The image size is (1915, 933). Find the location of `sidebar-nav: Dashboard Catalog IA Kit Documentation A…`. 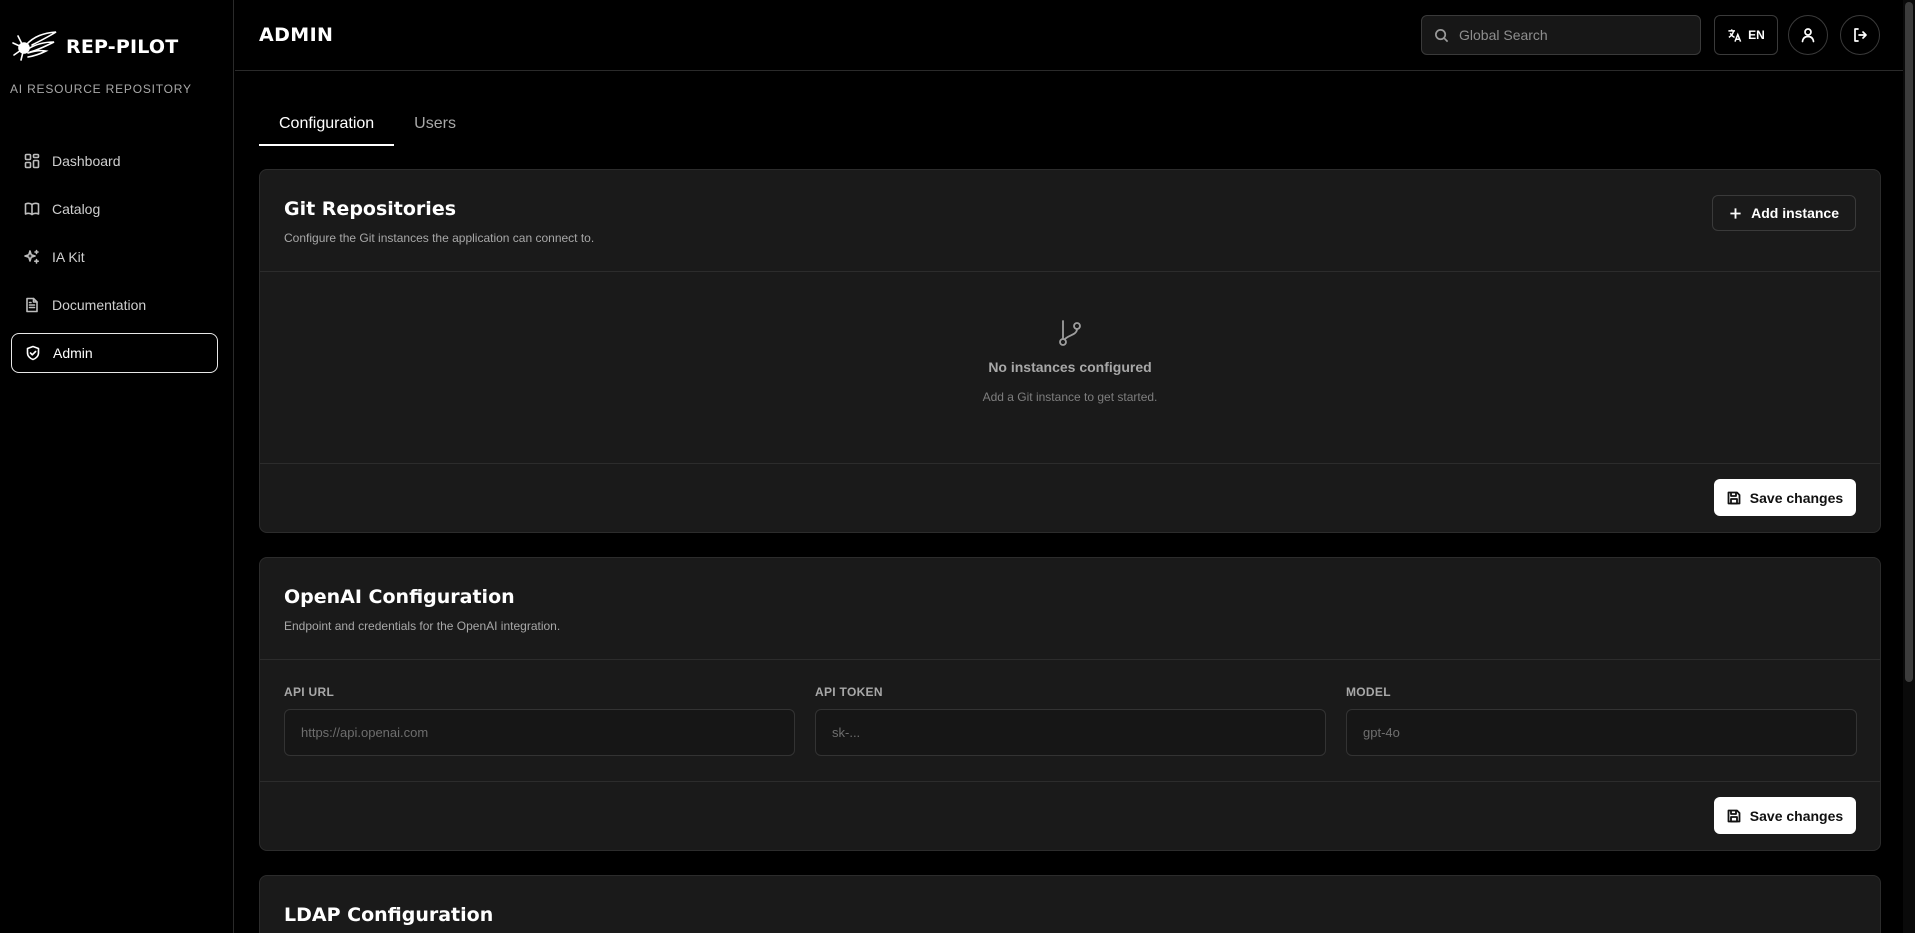

sidebar-nav: Dashboard Catalog IA Kit Documentation A… is located at coordinates (114, 261).